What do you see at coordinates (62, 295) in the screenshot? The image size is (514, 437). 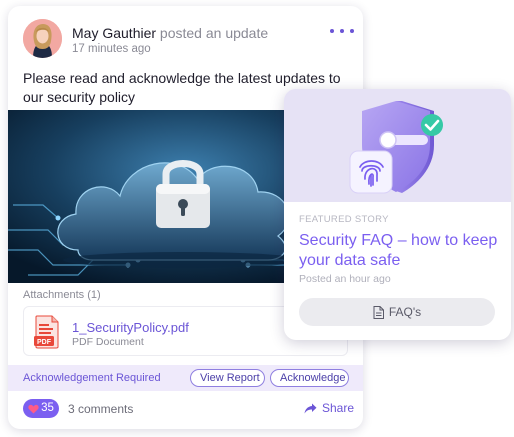 I see `attachments-label: Attachments (1)` at bounding box center [62, 295].